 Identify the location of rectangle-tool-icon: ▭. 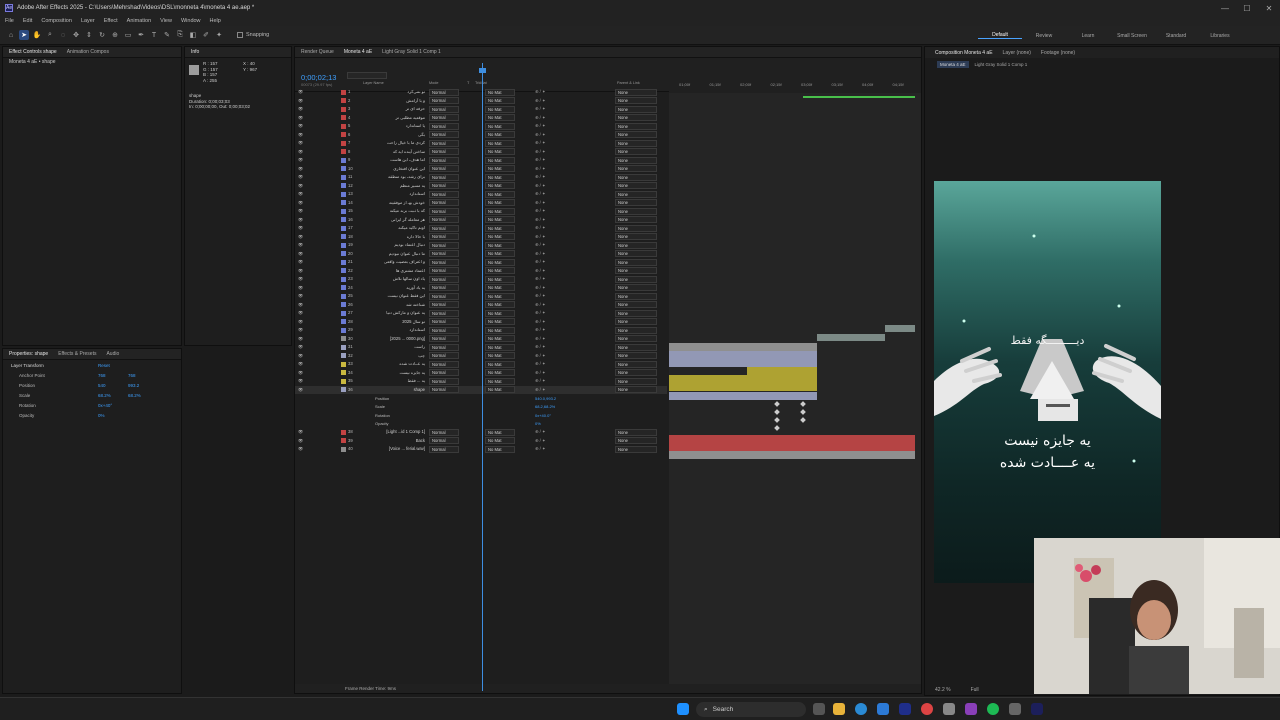
(128, 35).